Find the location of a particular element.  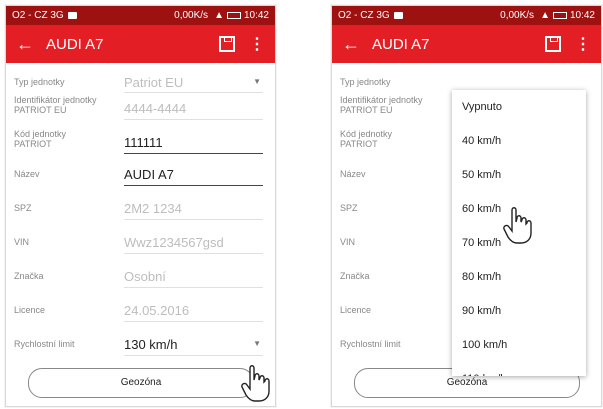

kod-field: 111111 is located at coordinates (143, 142).